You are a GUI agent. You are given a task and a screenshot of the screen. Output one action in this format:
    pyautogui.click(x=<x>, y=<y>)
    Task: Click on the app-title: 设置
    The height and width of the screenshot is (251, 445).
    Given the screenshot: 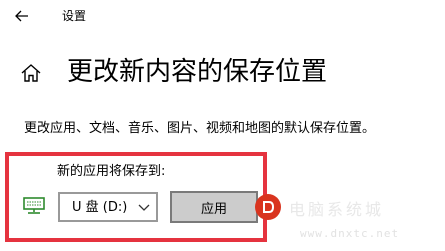 What is the action you would take?
    pyautogui.click(x=74, y=16)
    